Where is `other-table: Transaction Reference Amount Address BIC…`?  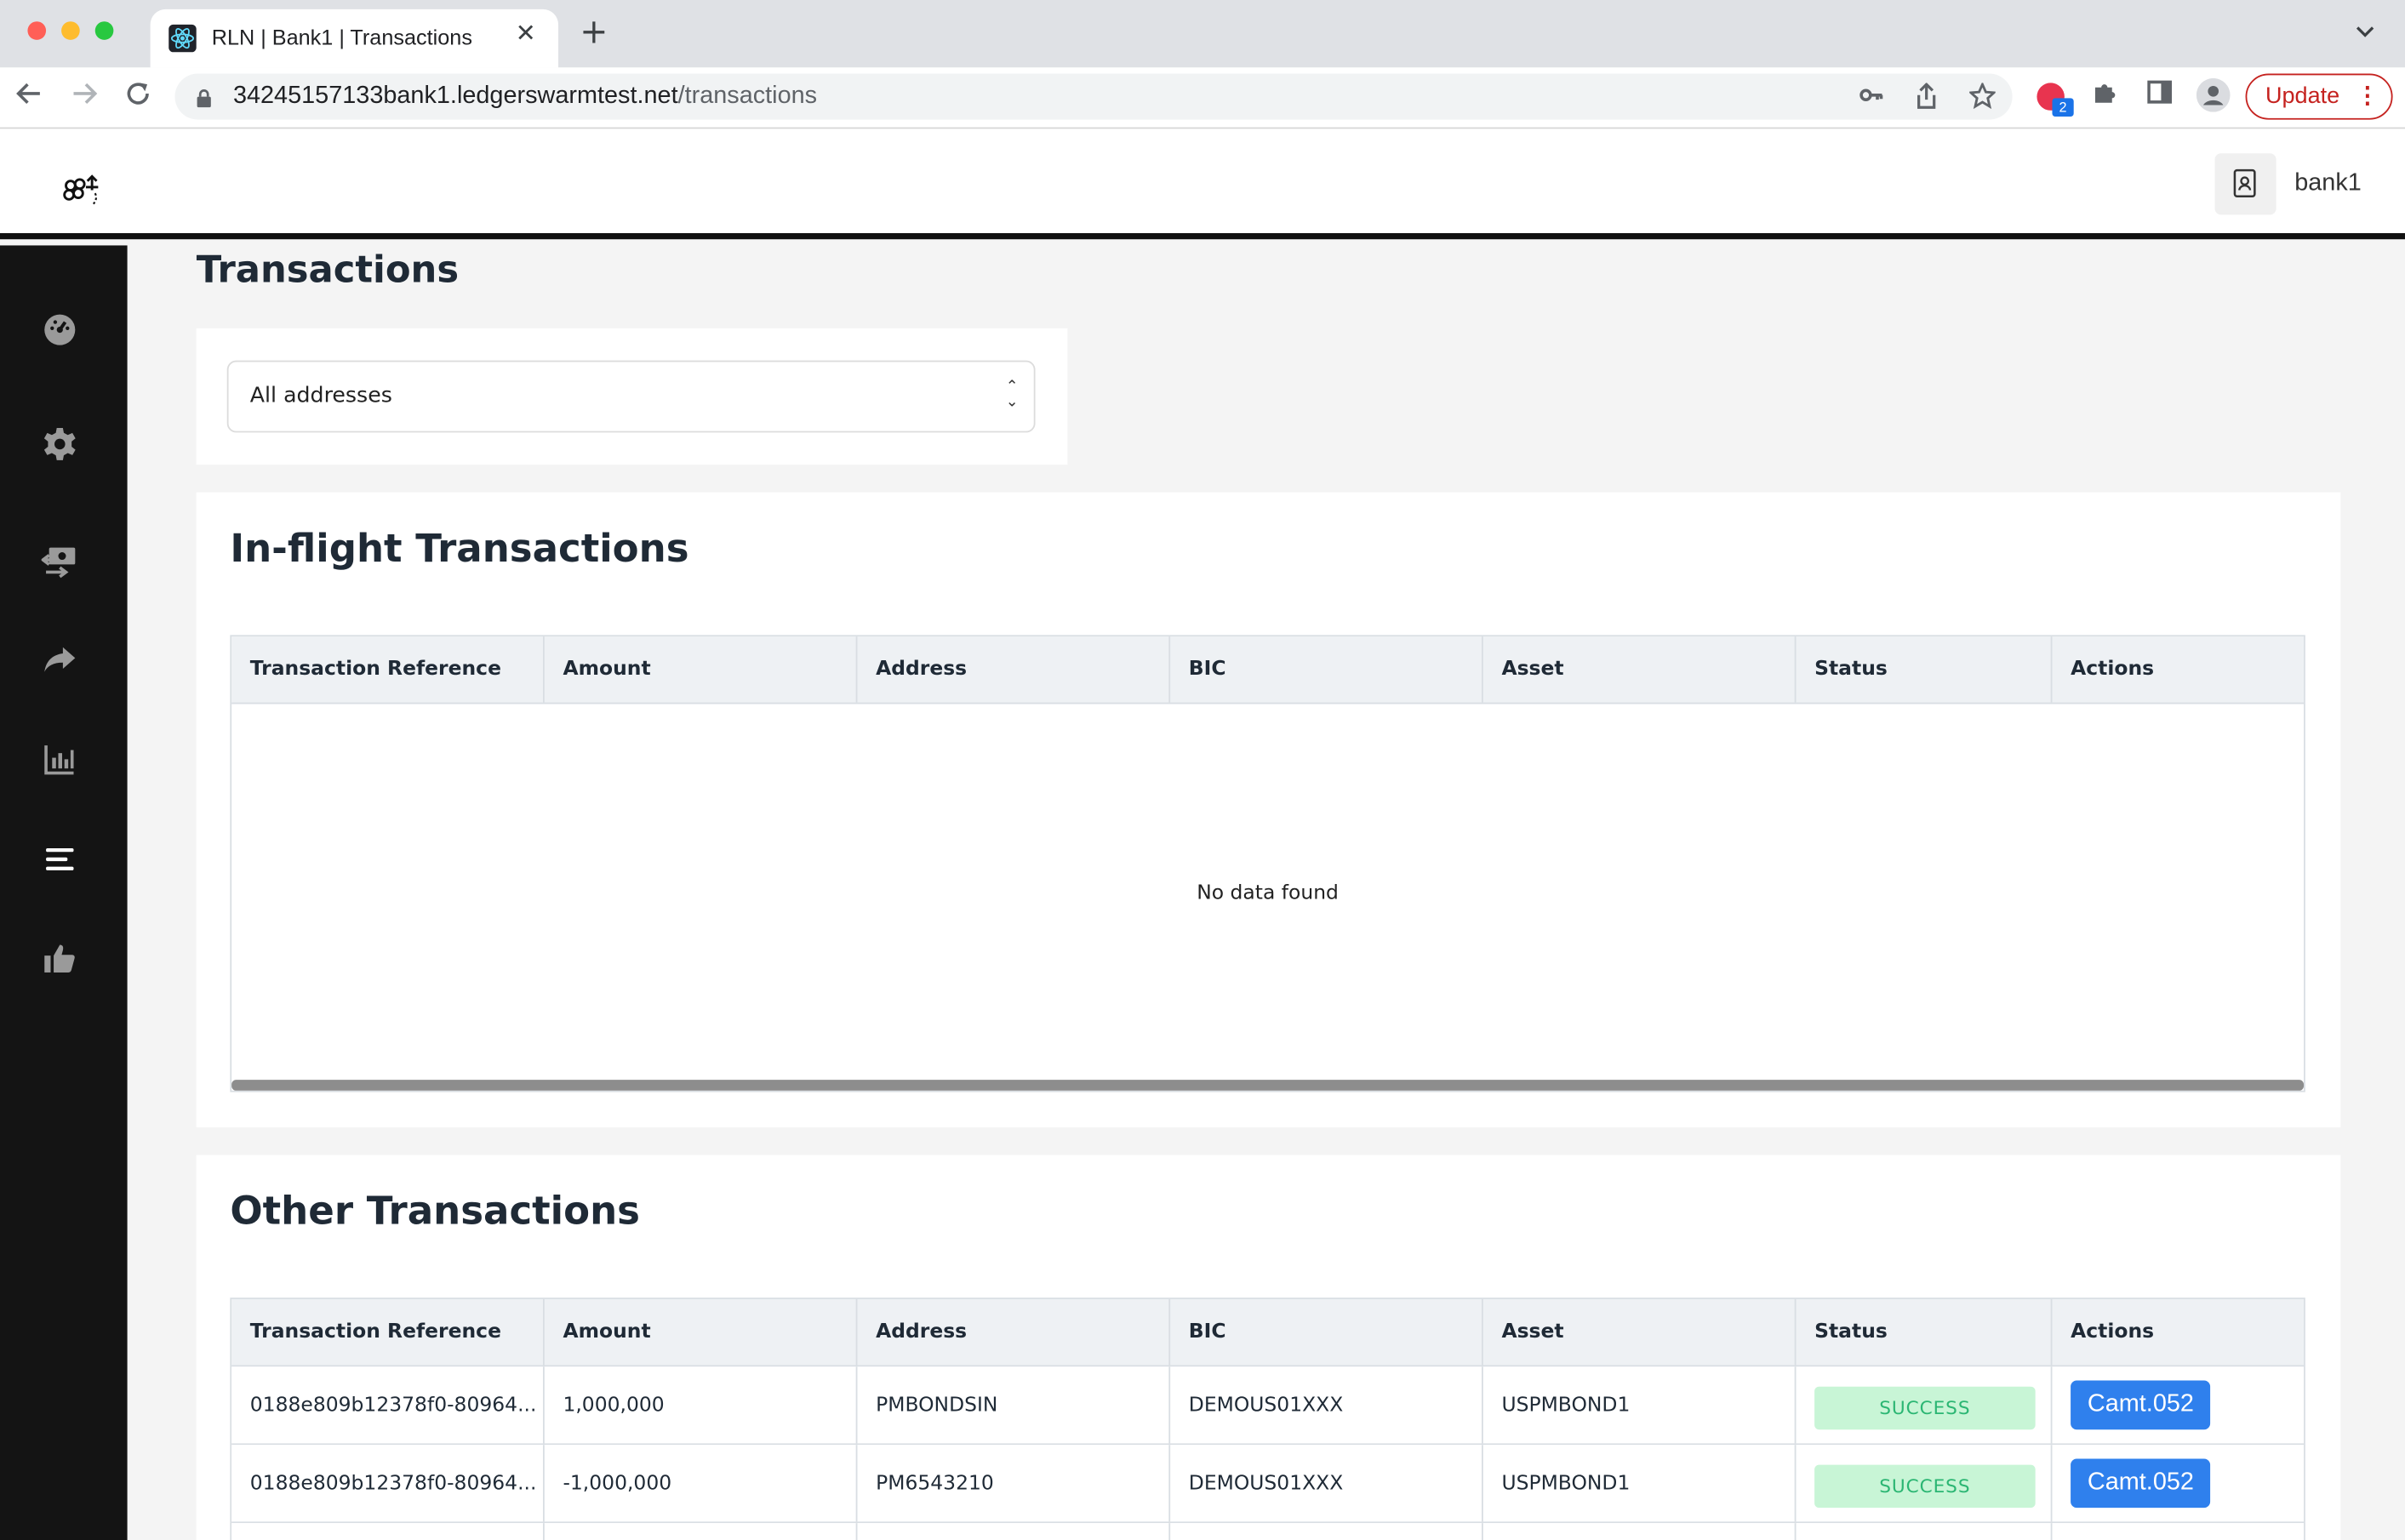
other-table: Transaction Reference Amount Address BIC… is located at coordinates (1267, 1419).